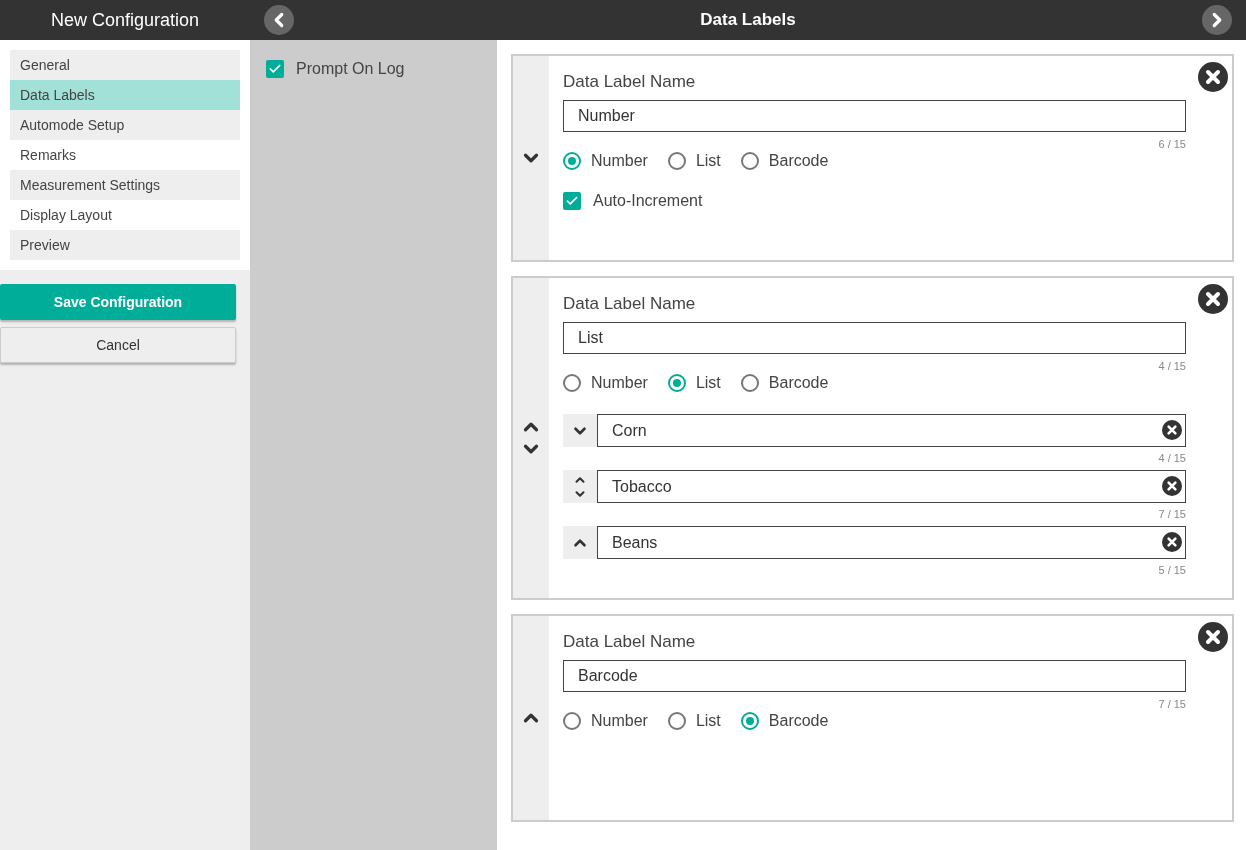  What do you see at coordinates (1172, 570) in the screenshot?
I see `character-counter: 5 / 15` at bounding box center [1172, 570].